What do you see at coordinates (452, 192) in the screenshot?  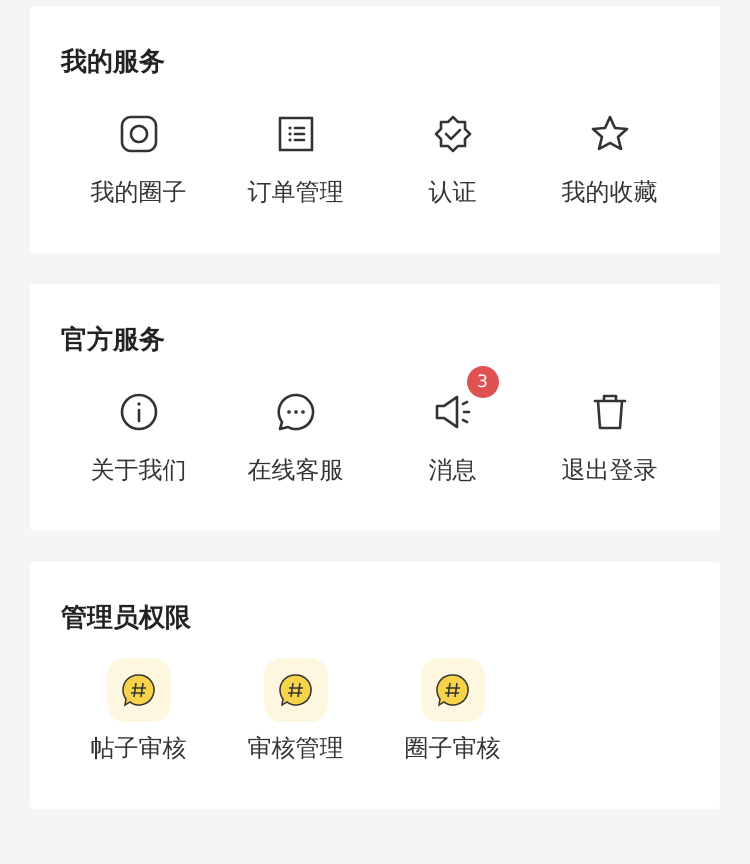 I see `menu-item-label: 认证` at bounding box center [452, 192].